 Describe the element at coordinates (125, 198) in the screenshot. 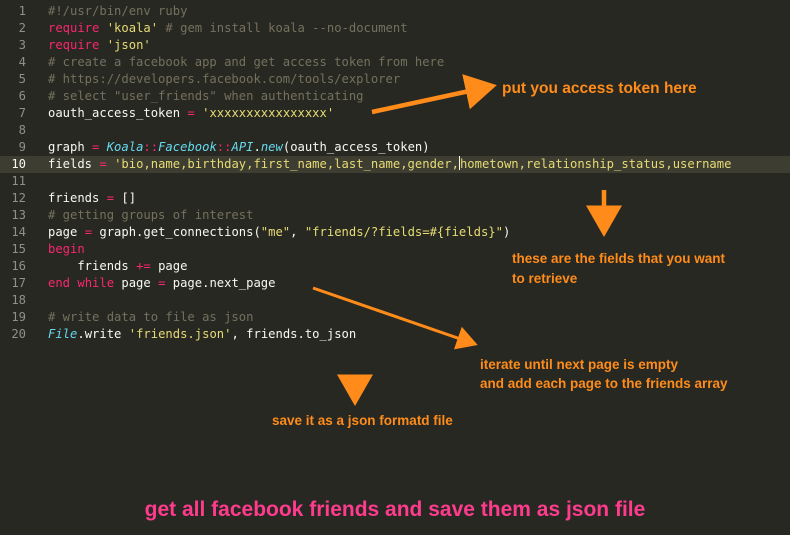

I see `code-token: []` at that location.